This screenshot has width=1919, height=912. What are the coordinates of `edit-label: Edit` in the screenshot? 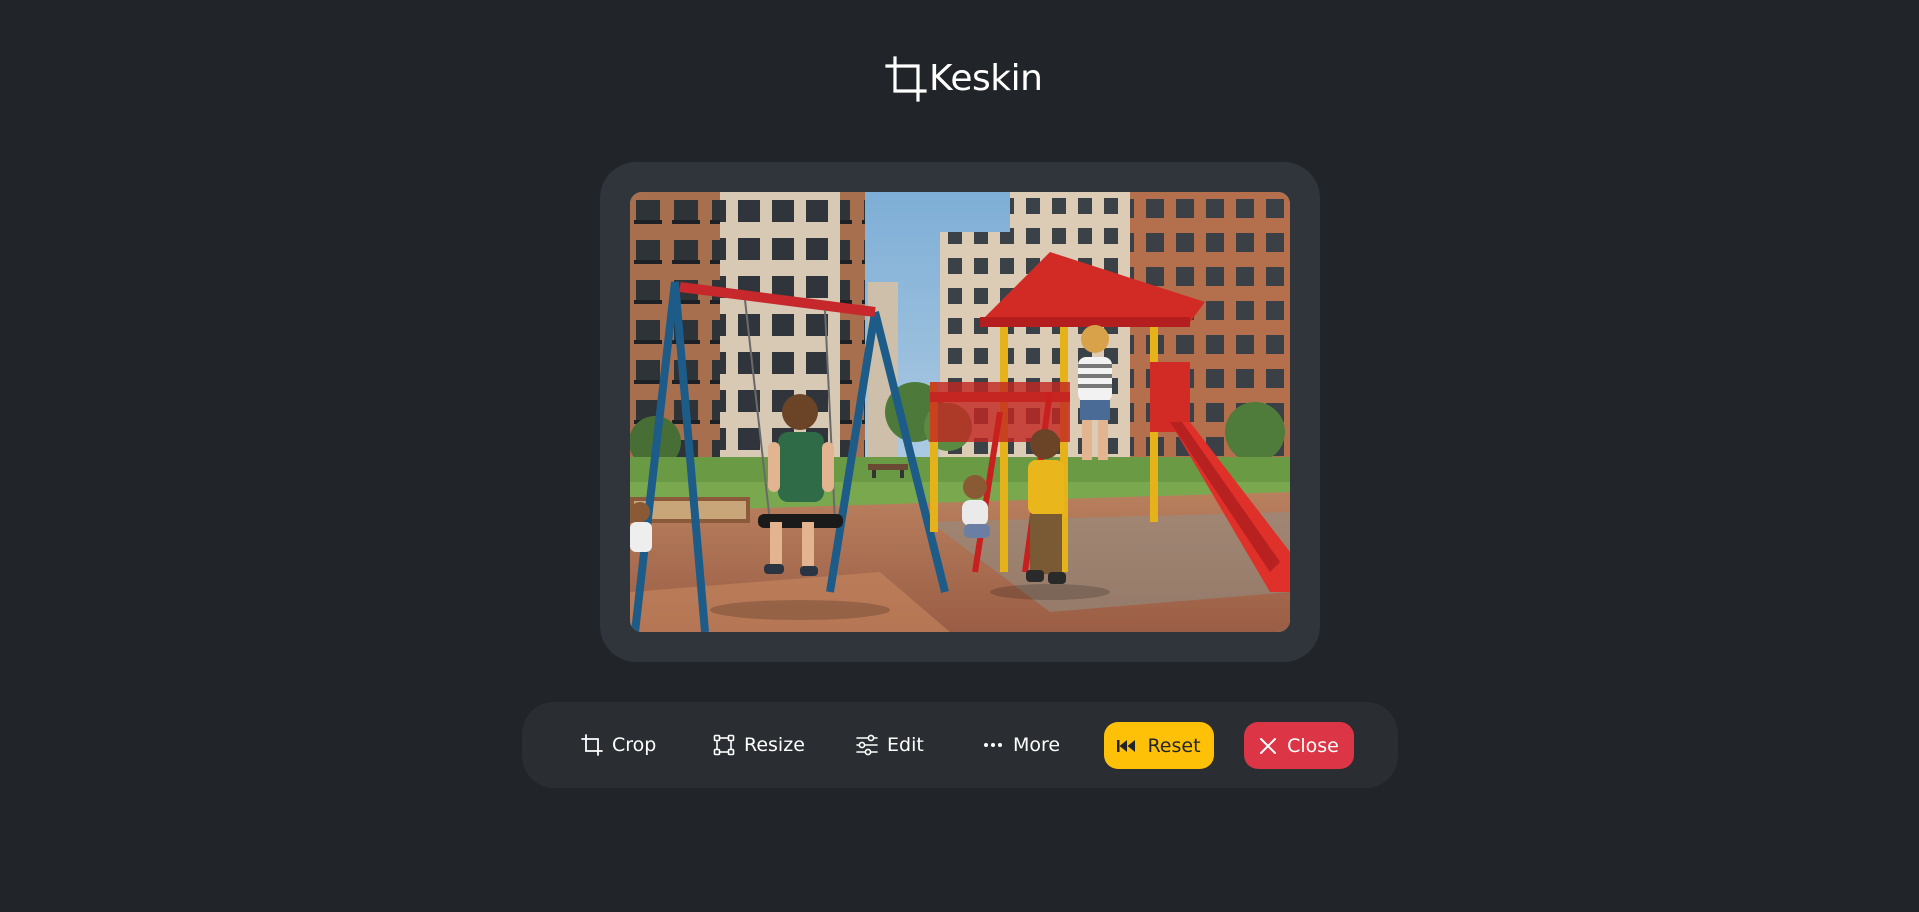 It's located at (905, 745).